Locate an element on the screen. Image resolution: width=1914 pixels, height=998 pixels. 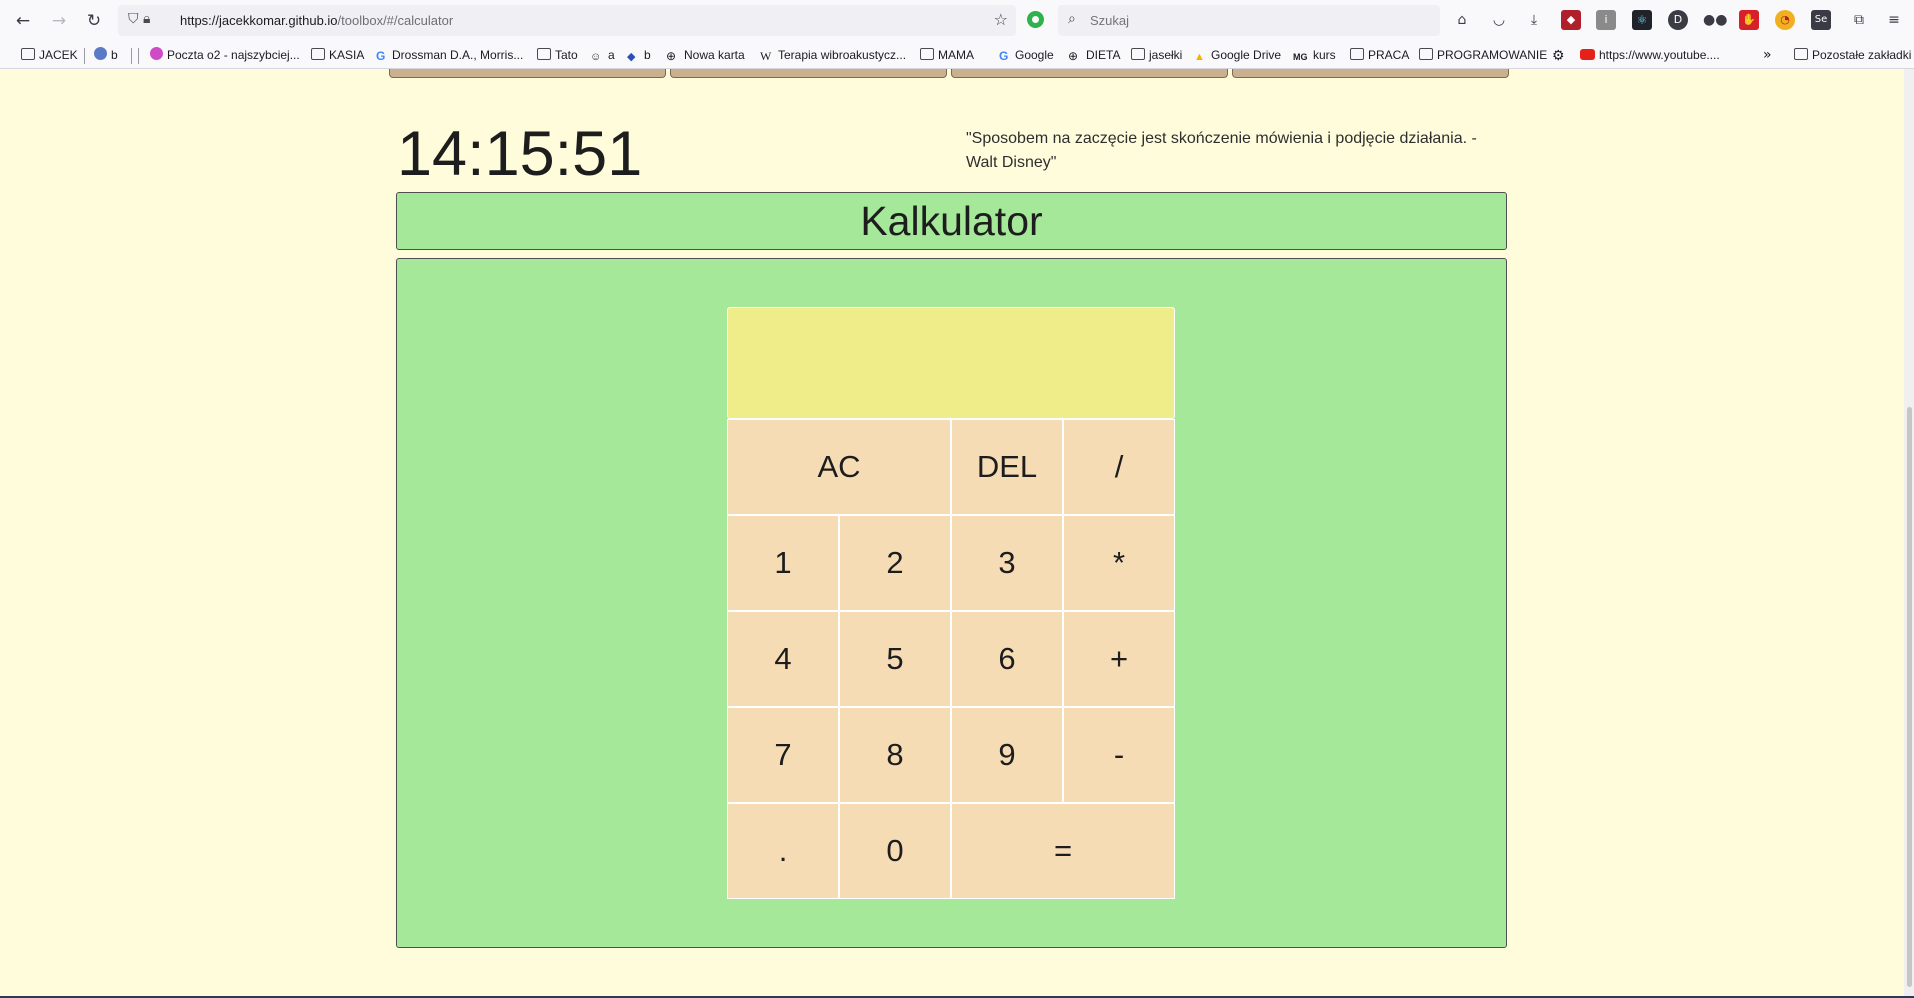
chevron-double-right-icon: » is located at coordinates (1767, 55).